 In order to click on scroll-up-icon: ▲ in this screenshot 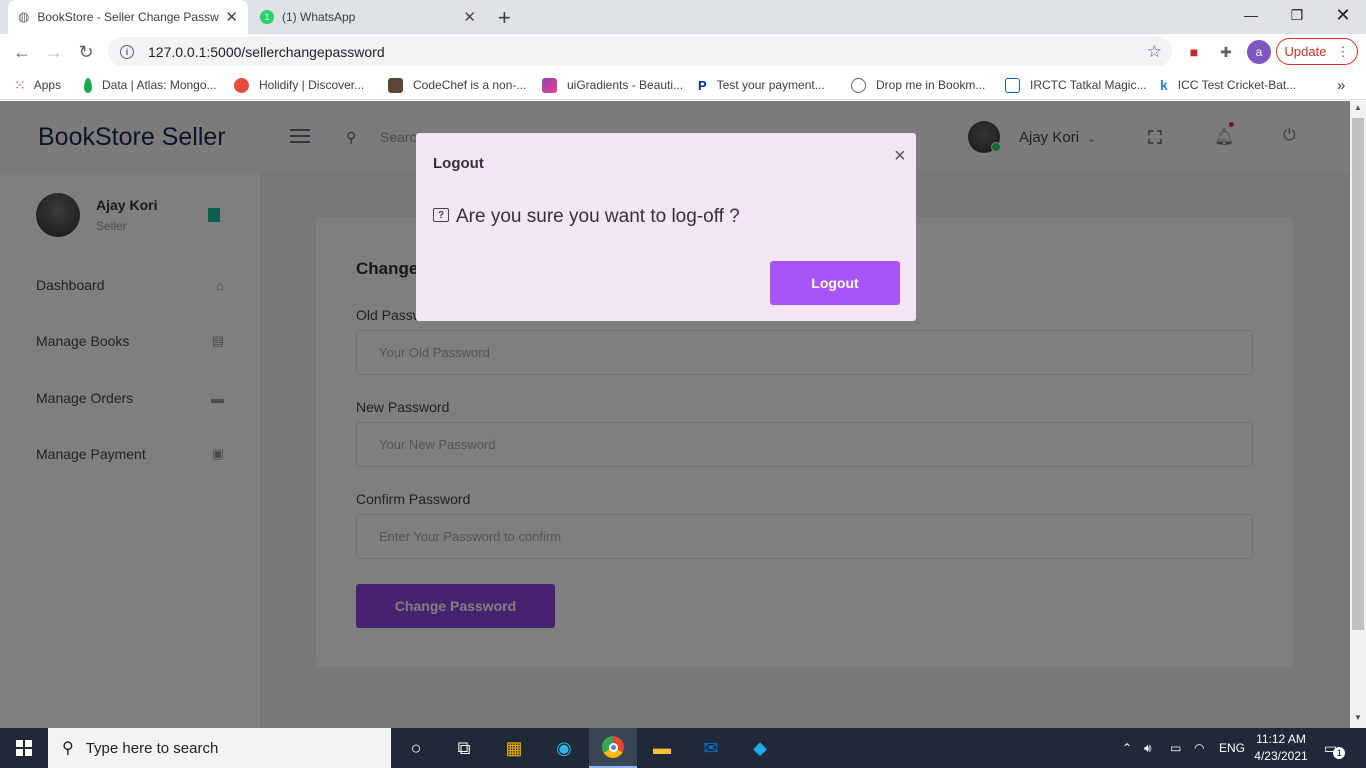, I will do `click(1358, 107)`.